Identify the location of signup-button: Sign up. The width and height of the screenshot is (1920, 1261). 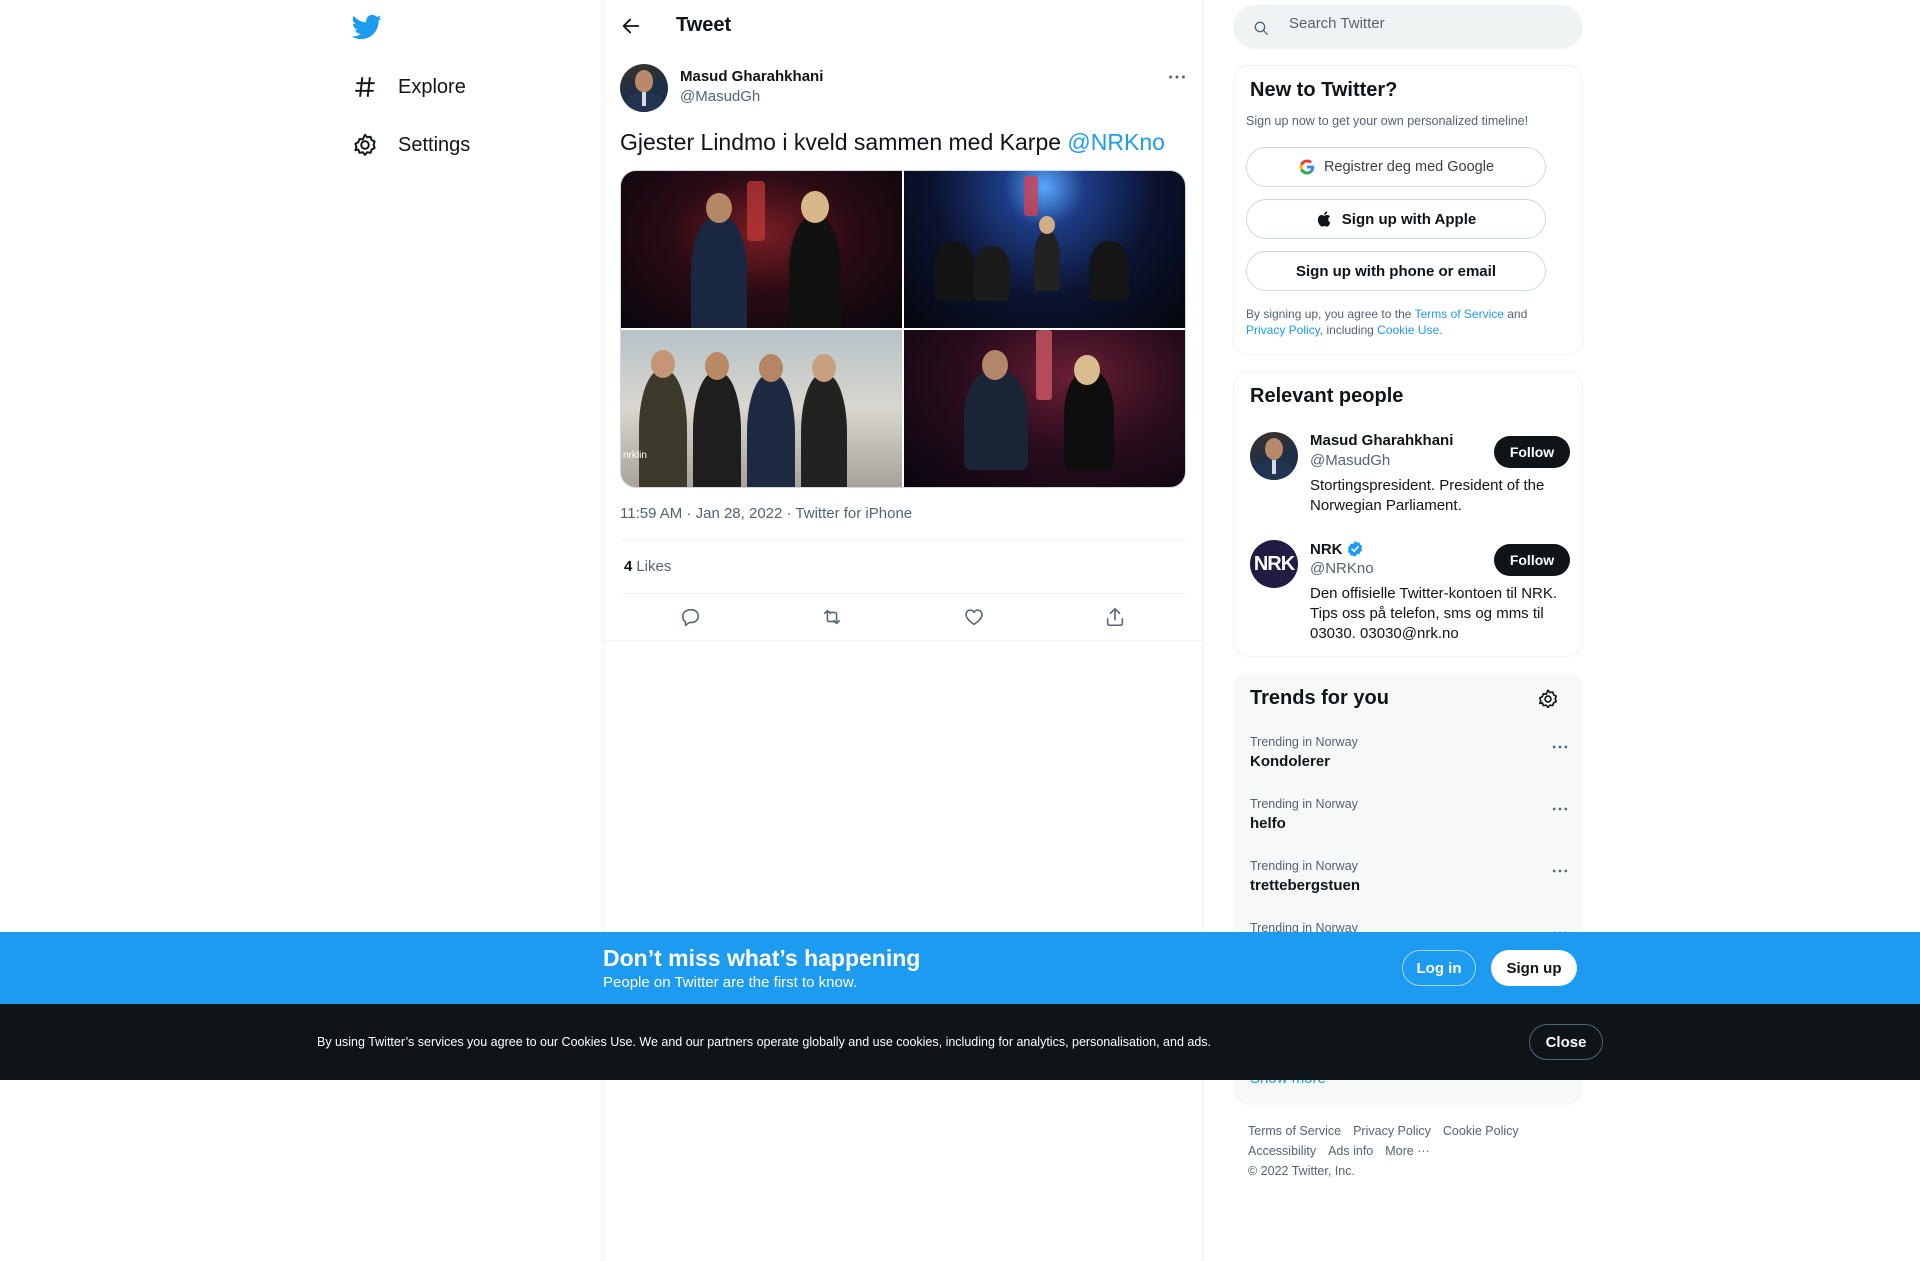
(1534, 968).